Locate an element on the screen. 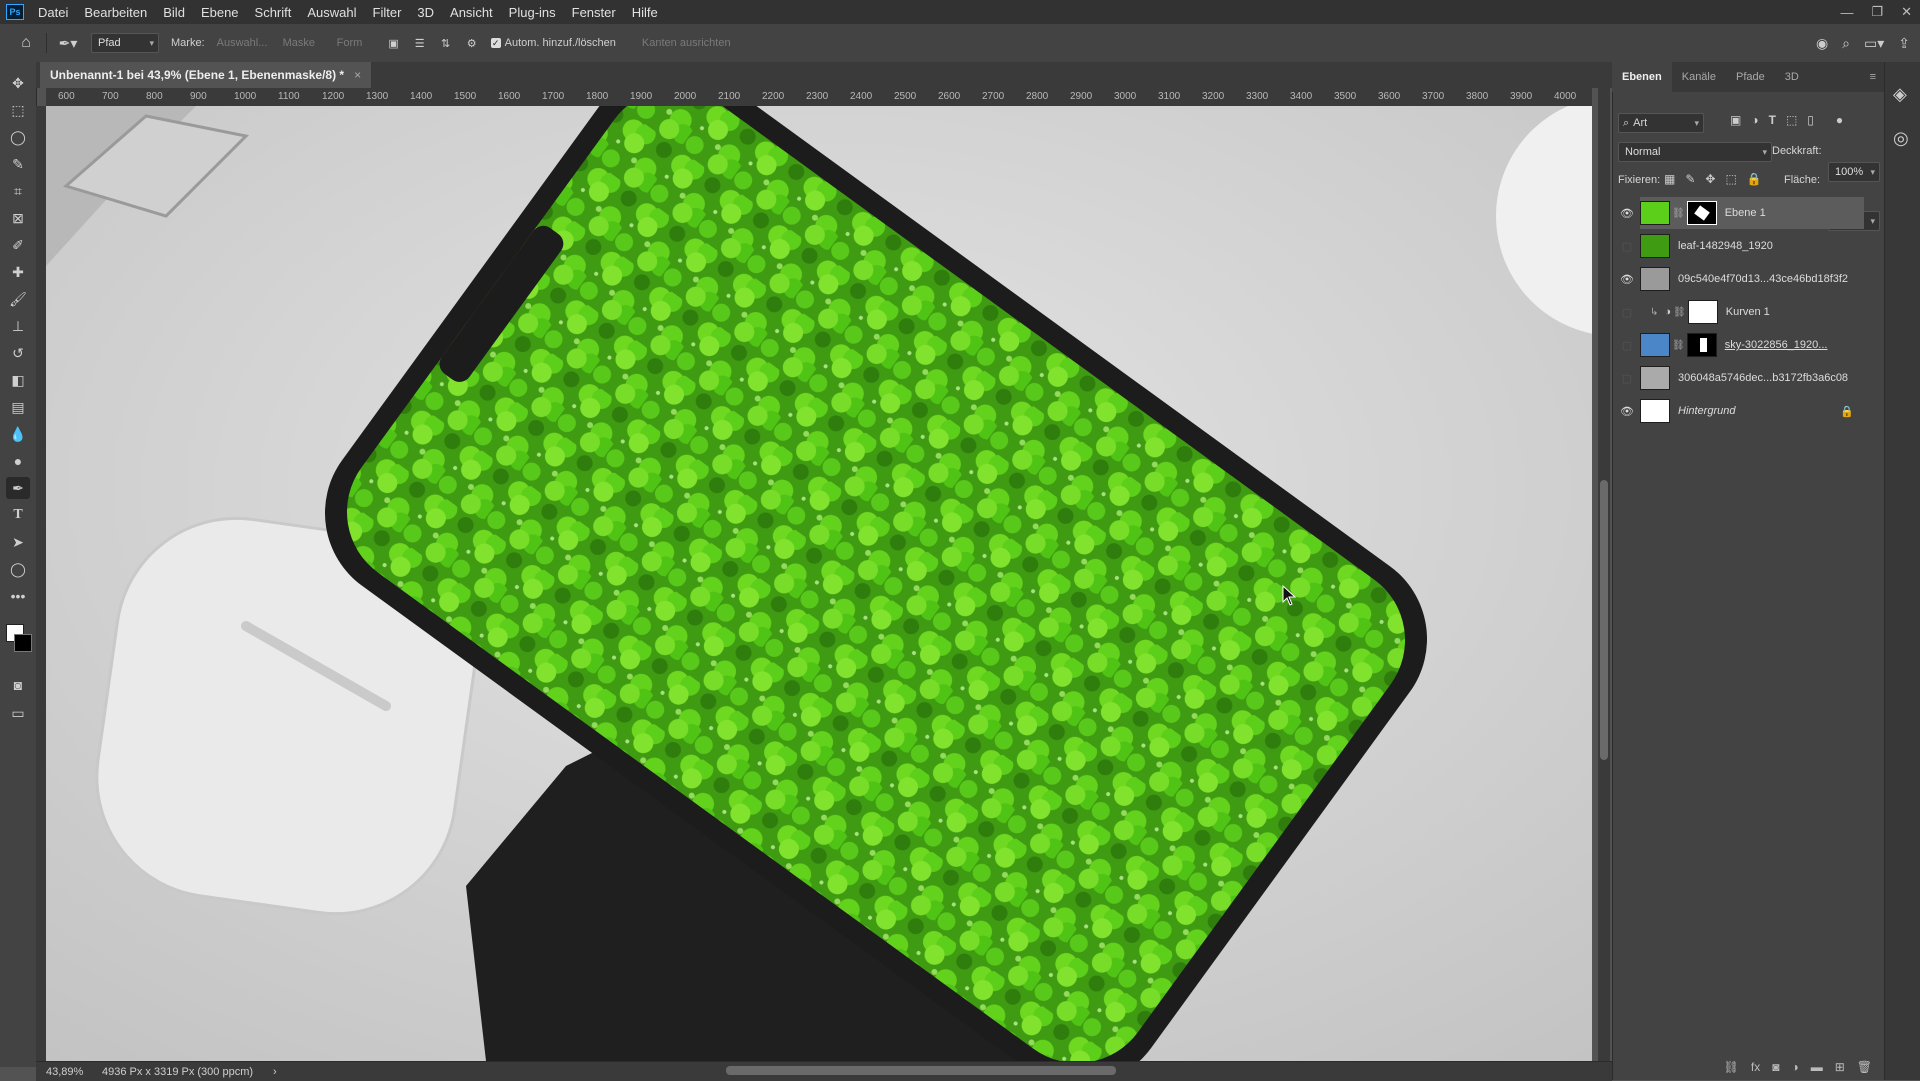 This screenshot has height=1081, width=1920. layer-row: leaf-1482948_1920 is located at coordinates (1752, 246).